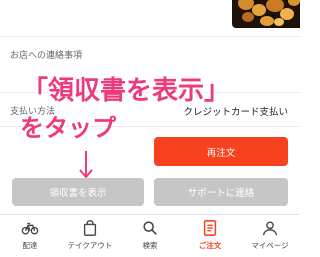  What do you see at coordinates (210, 245) in the screenshot?
I see `tab-label: ご注文` at bounding box center [210, 245].